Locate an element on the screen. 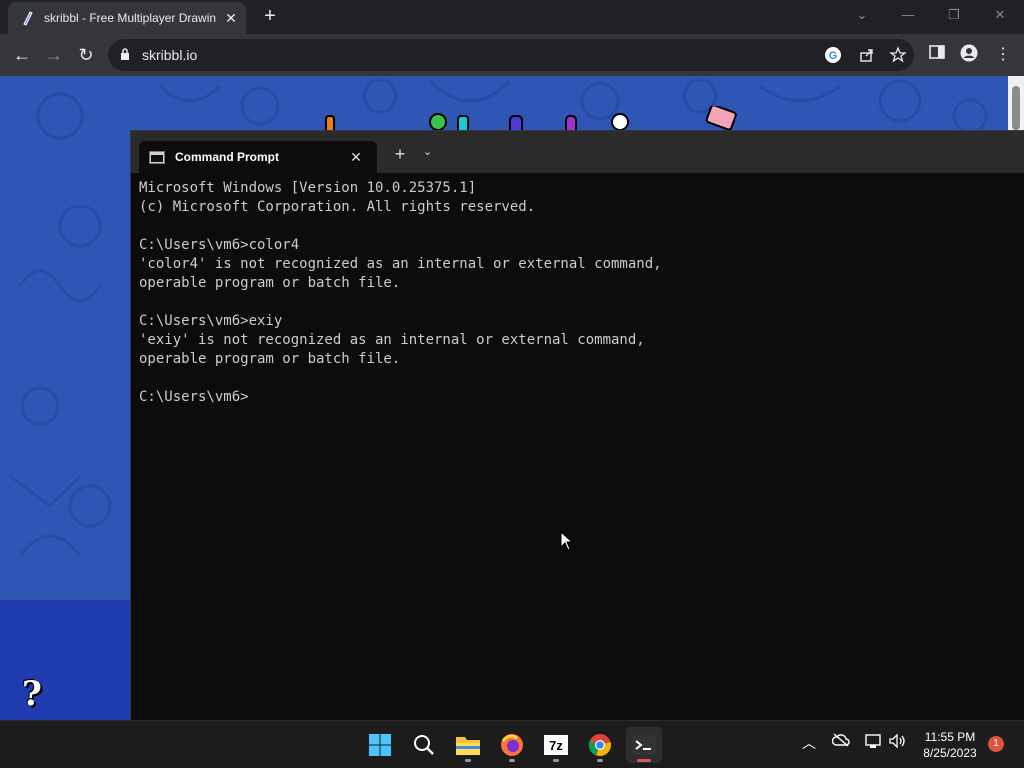  minimize-icon: — is located at coordinates (908, 16).